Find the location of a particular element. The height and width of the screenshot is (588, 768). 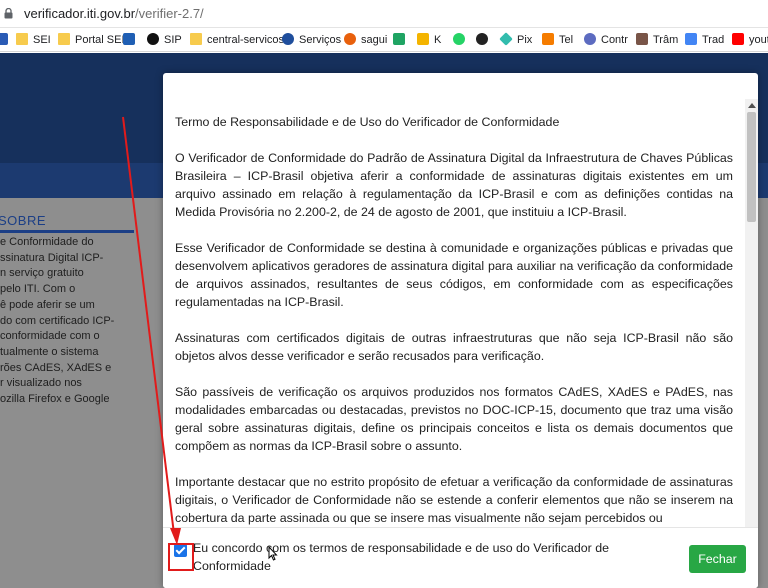

bookmark-partial-icon is located at coordinates (4, 39).